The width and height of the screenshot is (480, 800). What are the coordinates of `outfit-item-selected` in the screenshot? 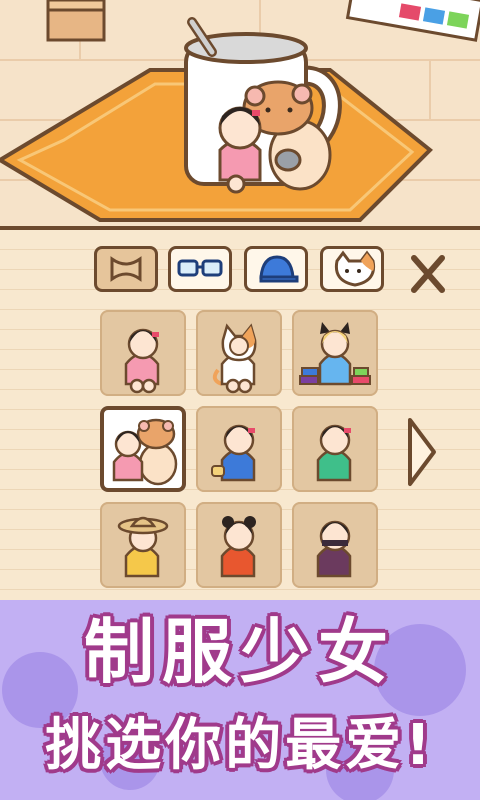 It's located at (143, 449).